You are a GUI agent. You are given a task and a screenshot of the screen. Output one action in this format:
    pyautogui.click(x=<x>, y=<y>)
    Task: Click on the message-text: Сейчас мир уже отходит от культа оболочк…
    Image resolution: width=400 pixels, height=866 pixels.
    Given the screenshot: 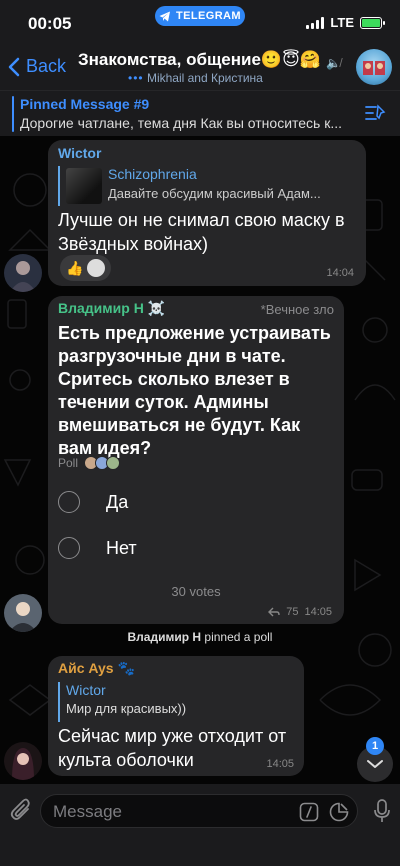 What is the action you would take?
    pyautogui.click(x=172, y=748)
    